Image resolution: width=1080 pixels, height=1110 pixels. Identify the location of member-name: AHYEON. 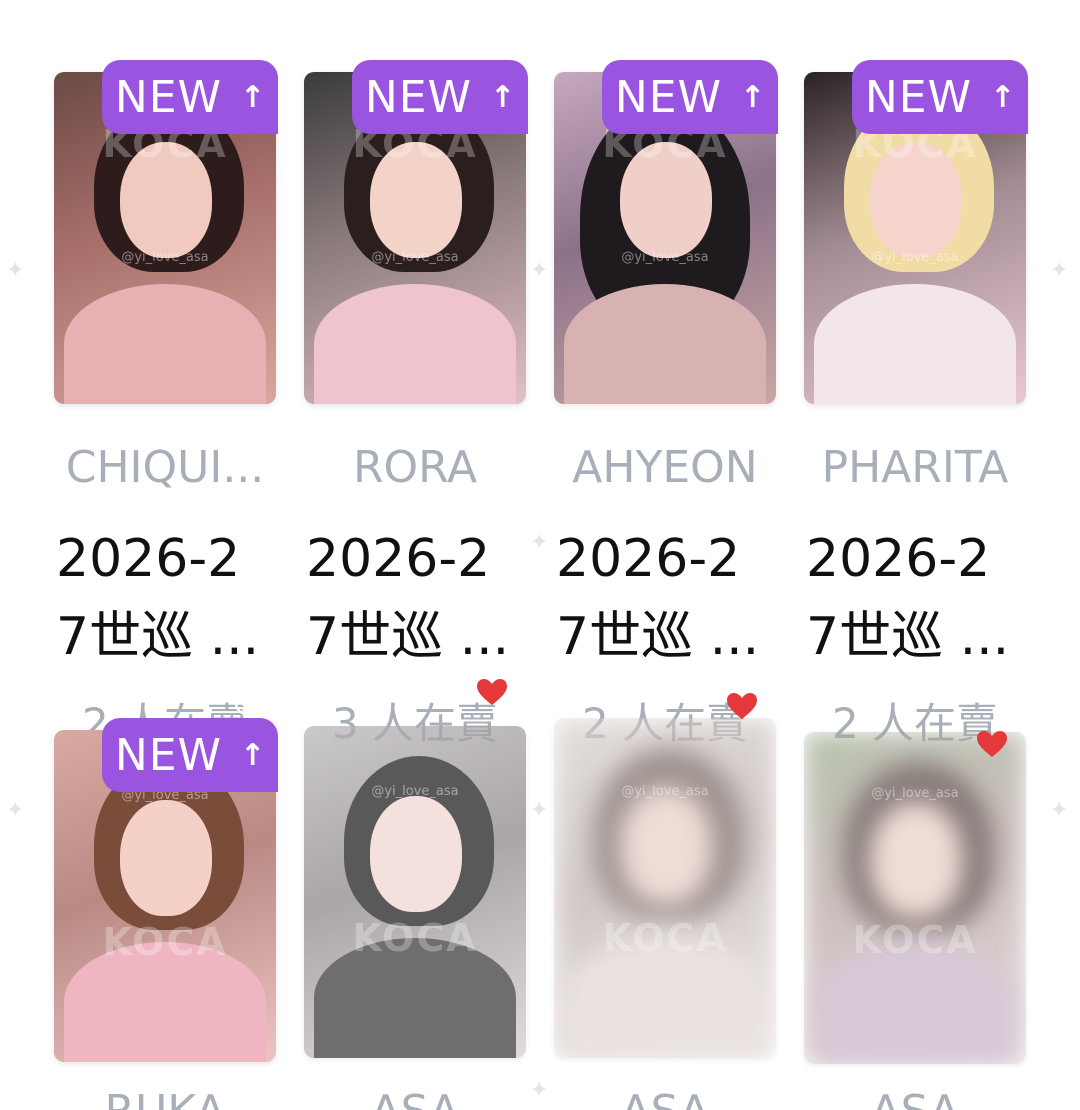
(665, 467).